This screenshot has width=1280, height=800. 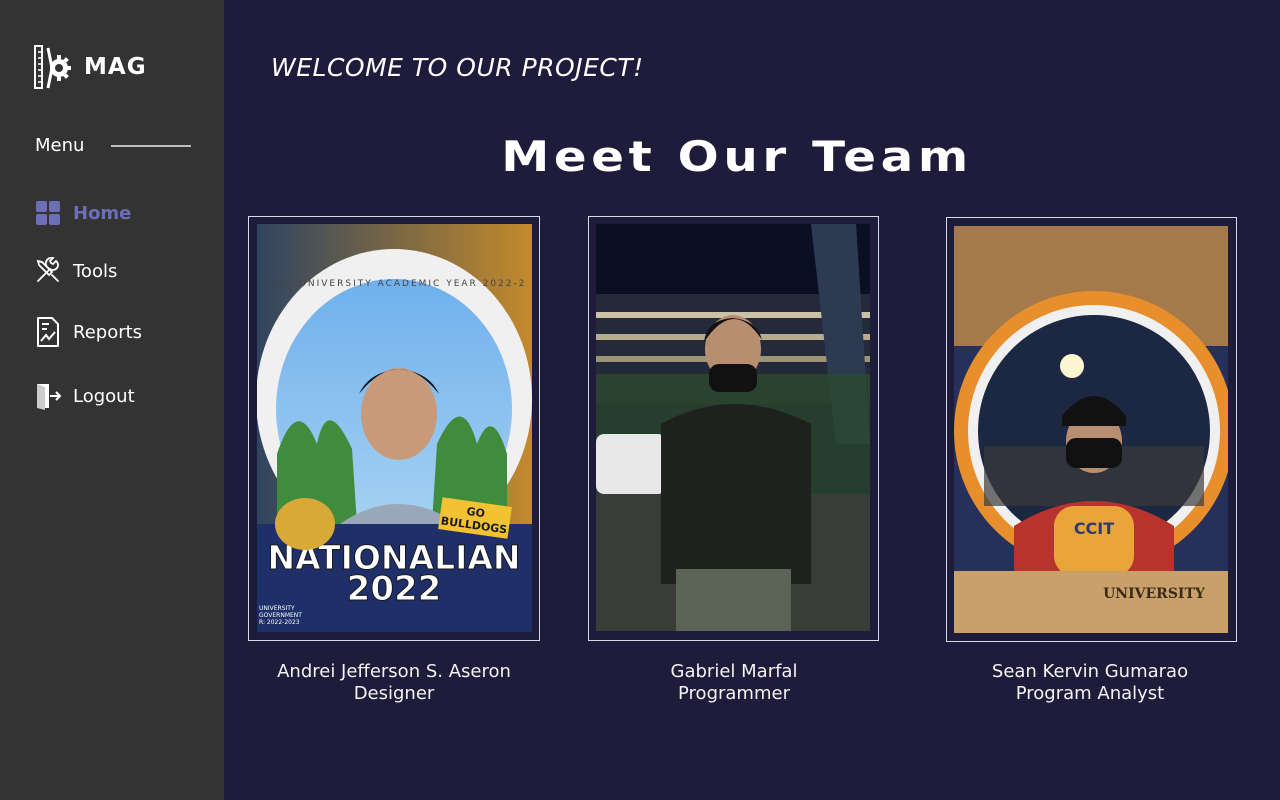 What do you see at coordinates (733, 427) in the screenshot?
I see `member-photo` at bounding box center [733, 427].